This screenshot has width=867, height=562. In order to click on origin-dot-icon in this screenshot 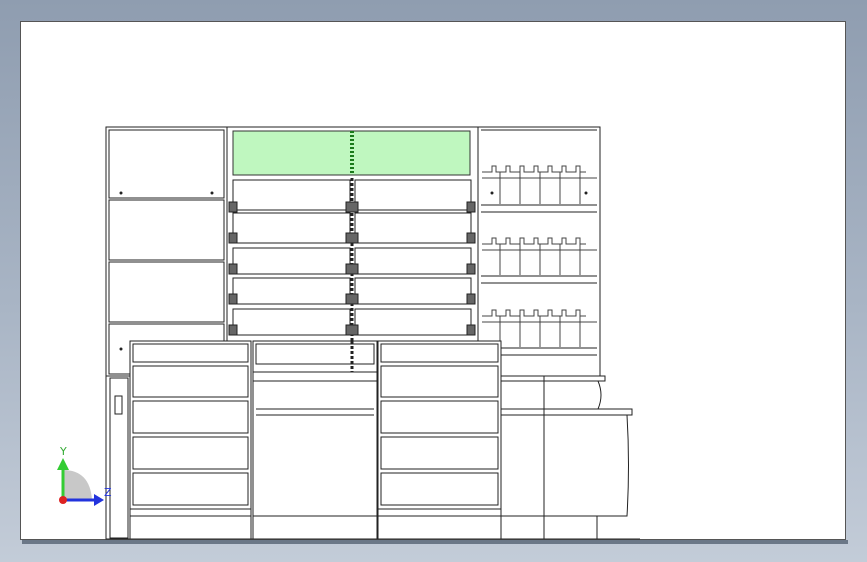, I will do `click(63, 500)`.